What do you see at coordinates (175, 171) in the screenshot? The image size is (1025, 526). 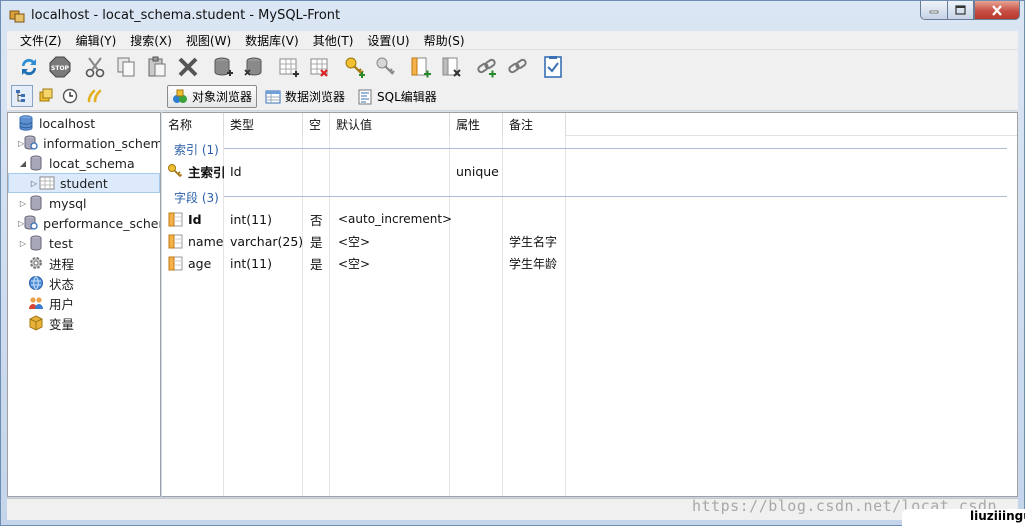 I see `key-icon` at bounding box center [175, 171].